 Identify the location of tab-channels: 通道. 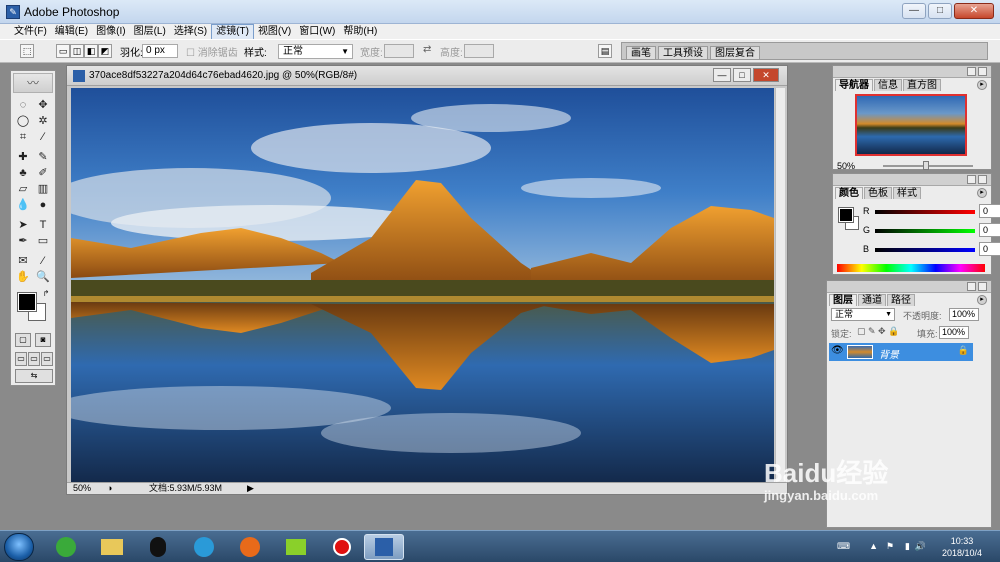
(872, 300).